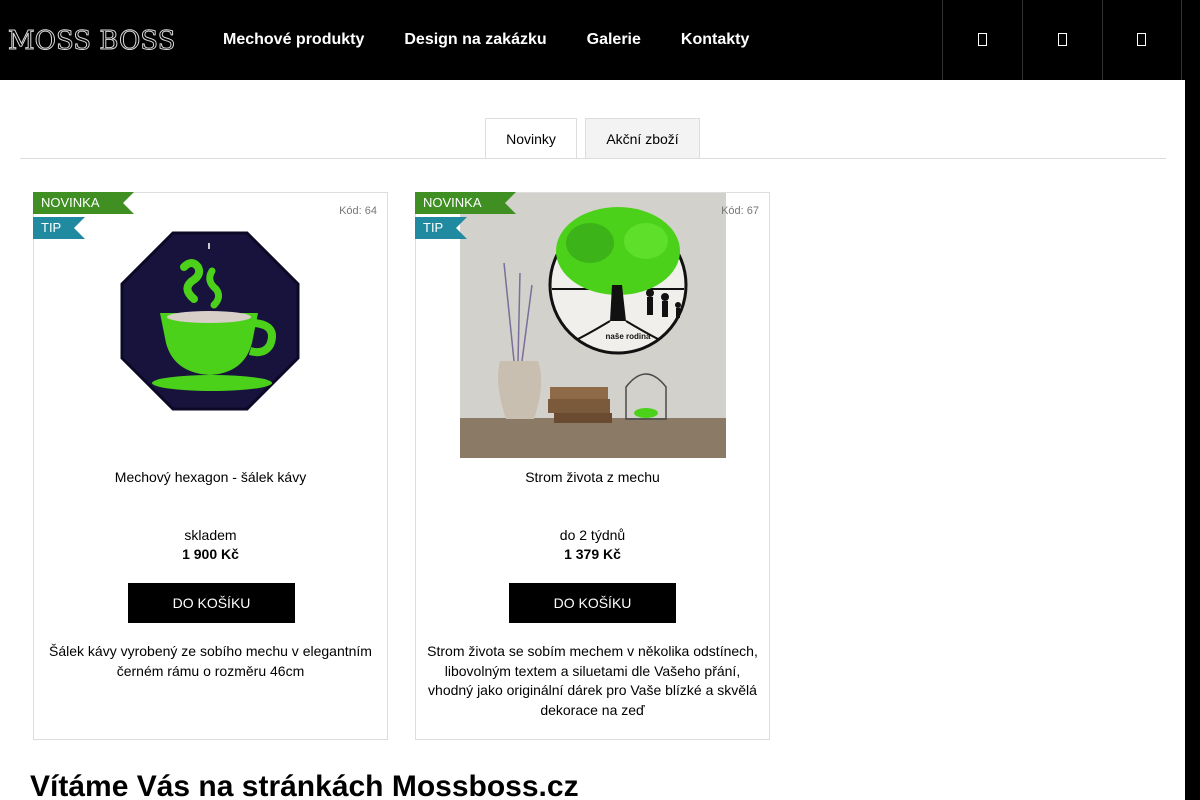  I want to click on nav-gallery: Galerie, so click(614, 40).